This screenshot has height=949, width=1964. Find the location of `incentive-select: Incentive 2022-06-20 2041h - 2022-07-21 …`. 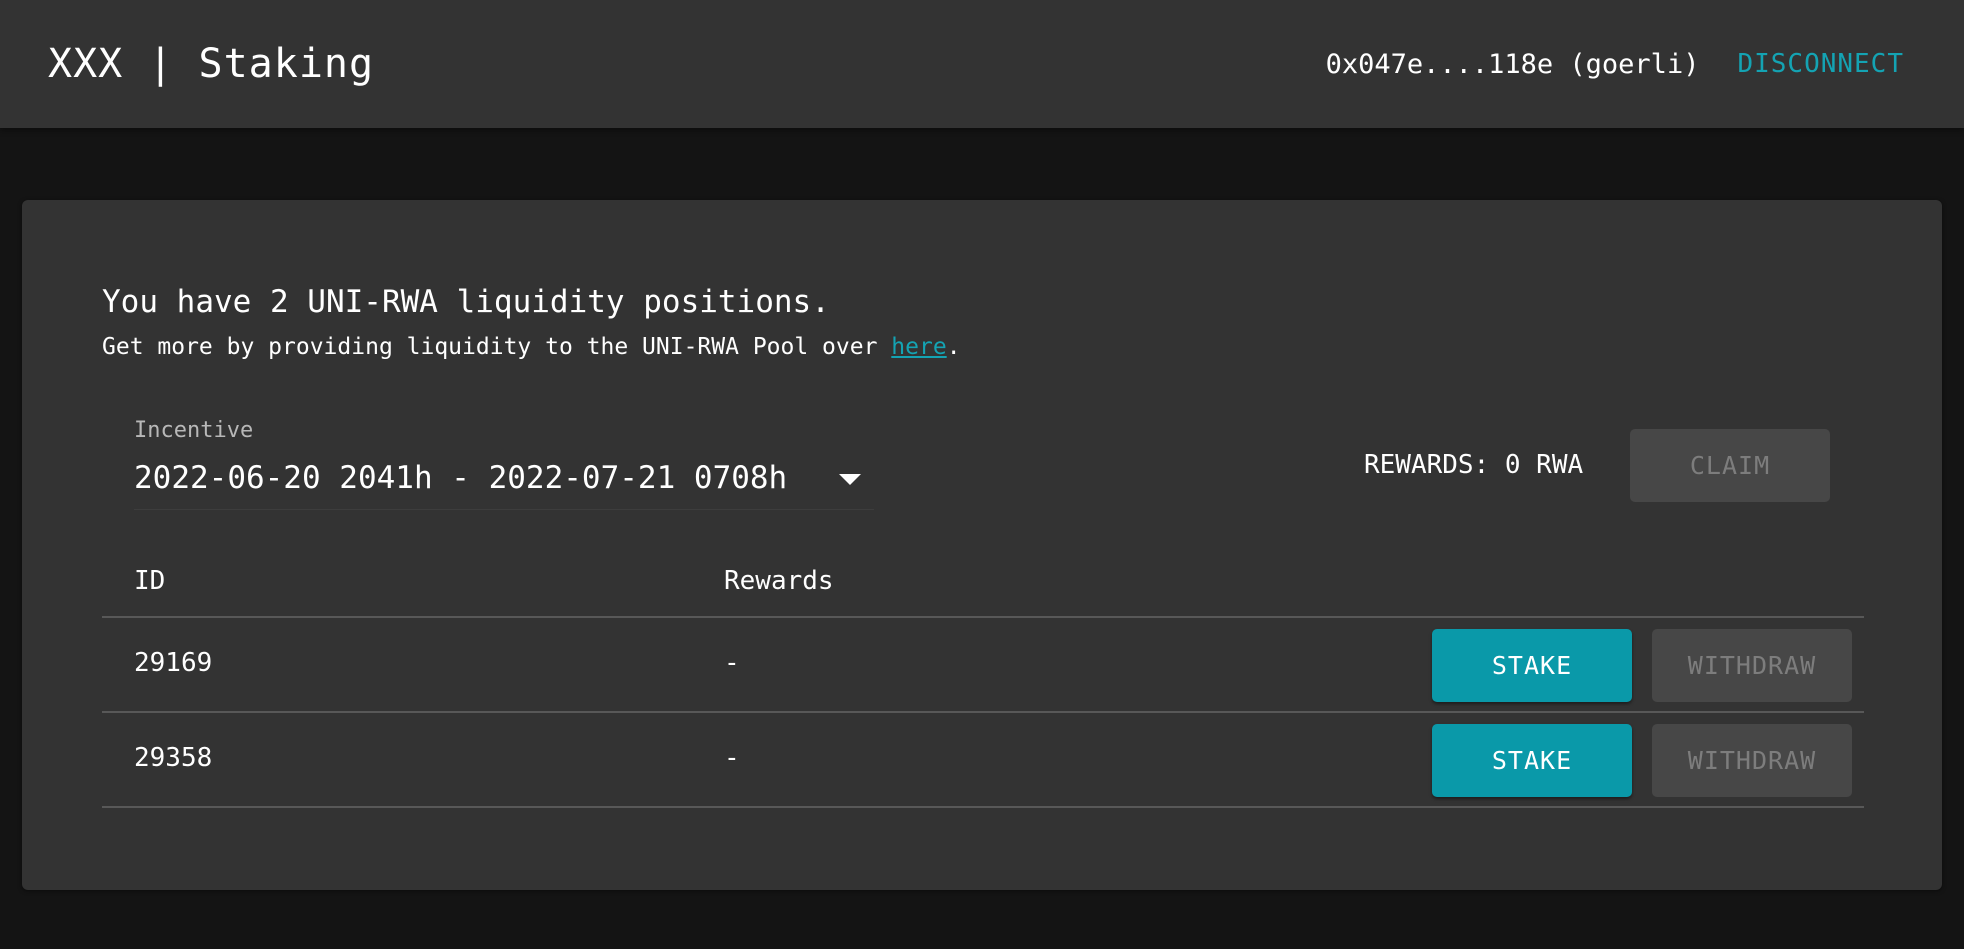

incentive-select: Incentive 2022-06-20 2041h - 2022-07-21 … is located at coordinates (504, 464).